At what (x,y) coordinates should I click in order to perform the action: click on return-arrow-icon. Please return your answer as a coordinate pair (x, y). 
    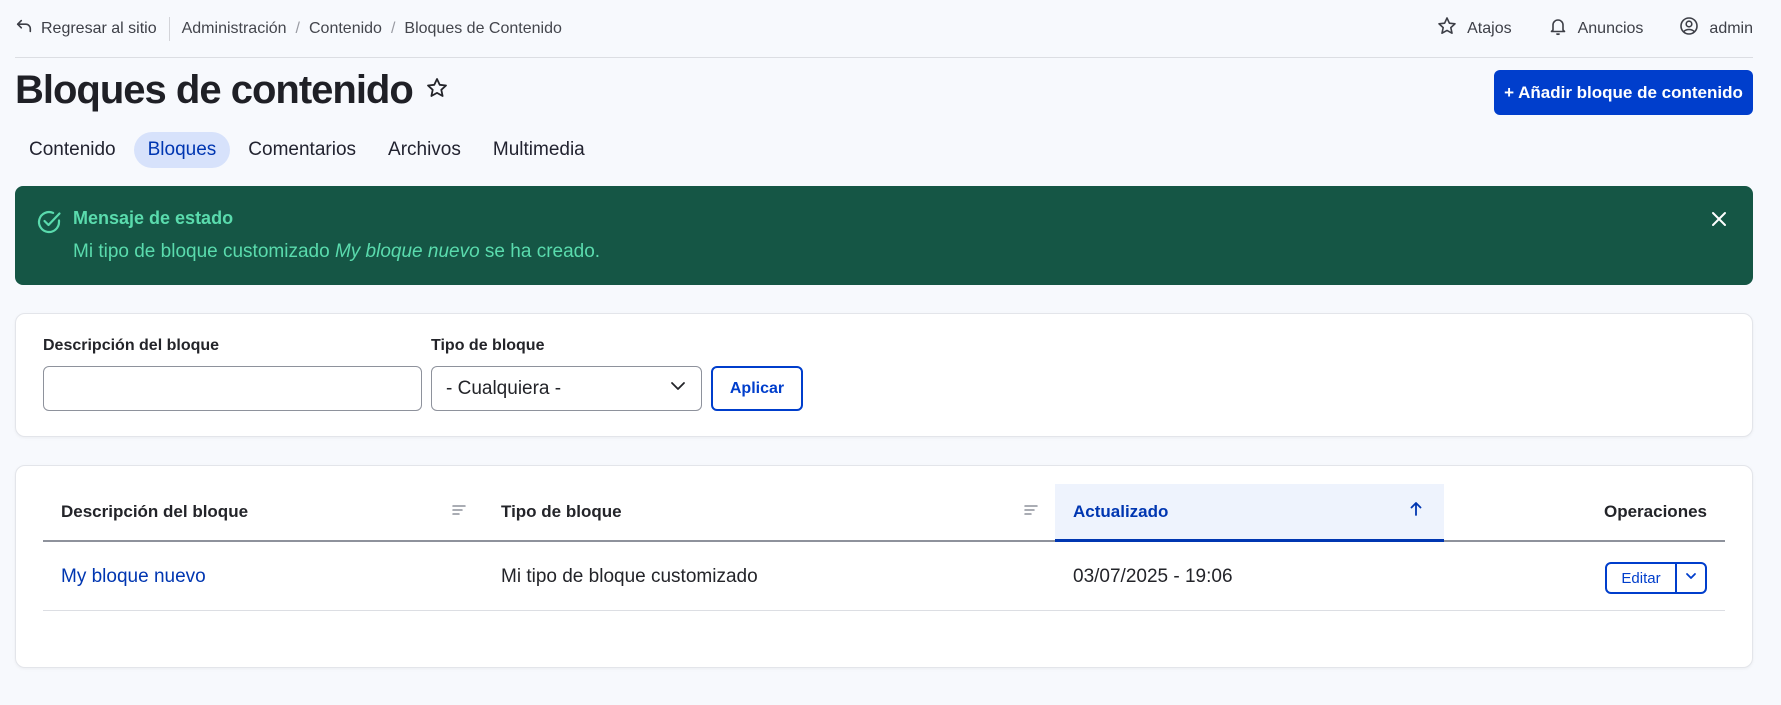
    Looking at the image, I should click on (24, 28).